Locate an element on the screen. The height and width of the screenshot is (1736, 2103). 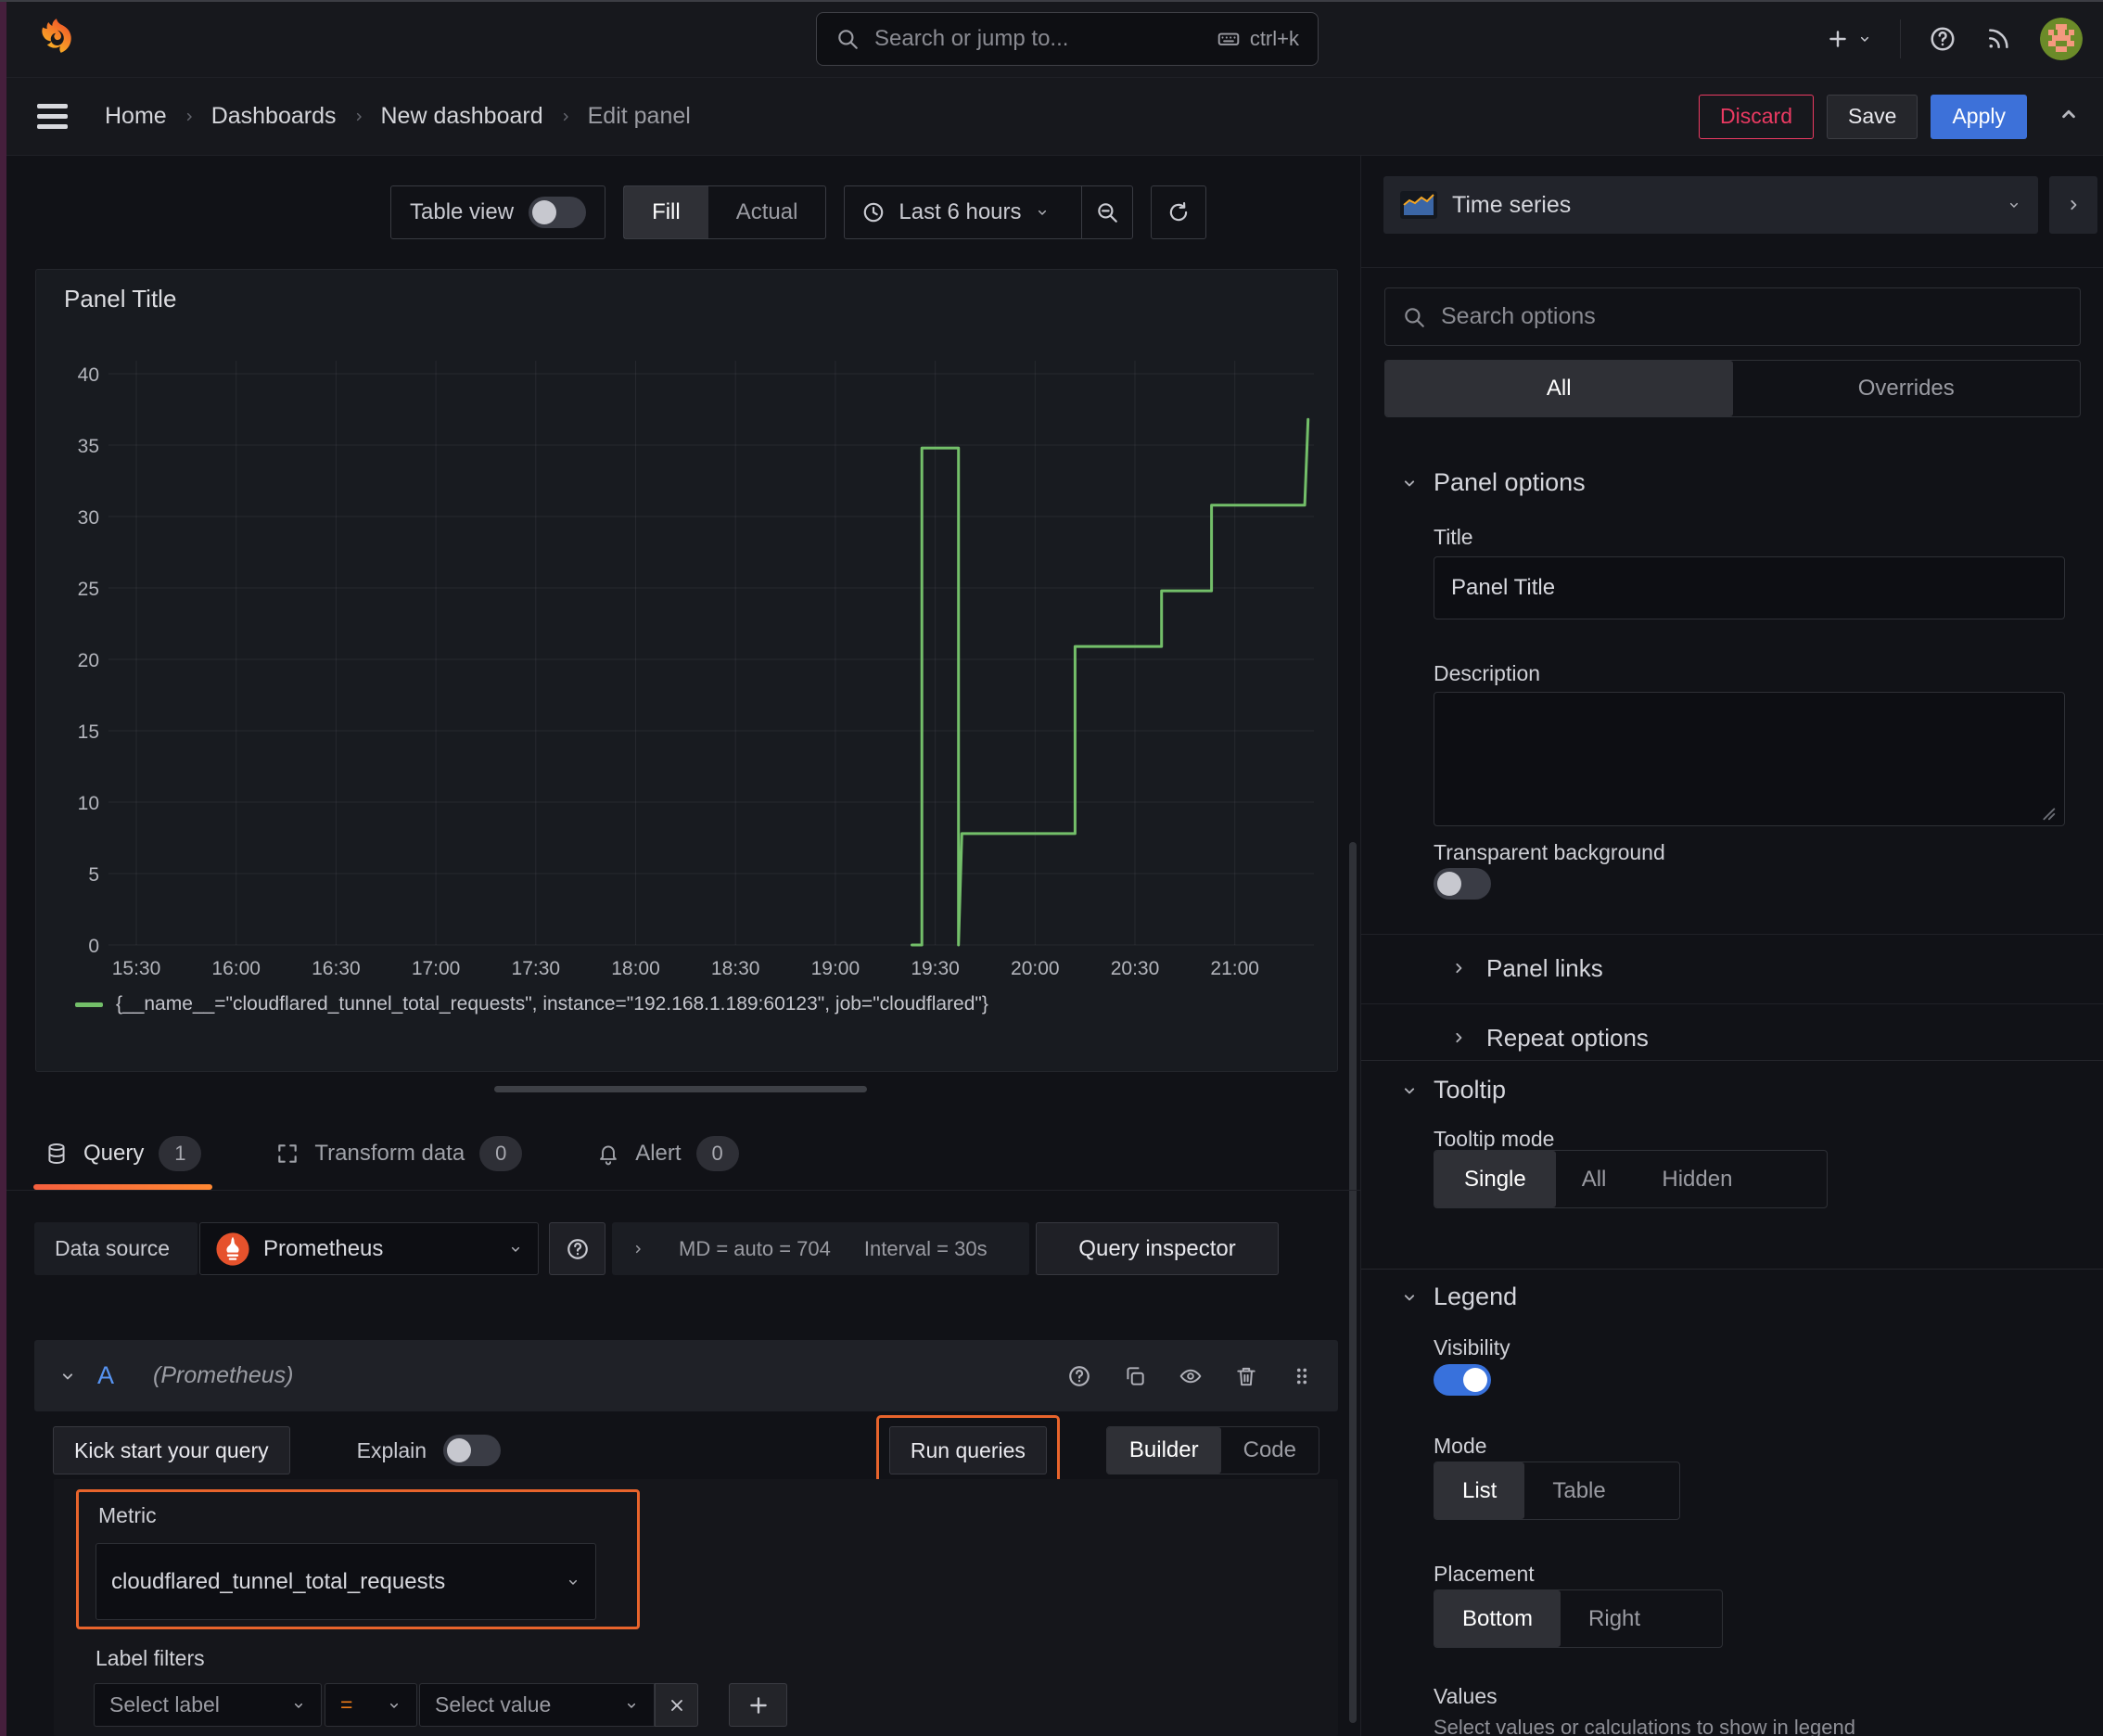
legend-placement-bottom: Bottom is located at coordinates (1497, 1618).